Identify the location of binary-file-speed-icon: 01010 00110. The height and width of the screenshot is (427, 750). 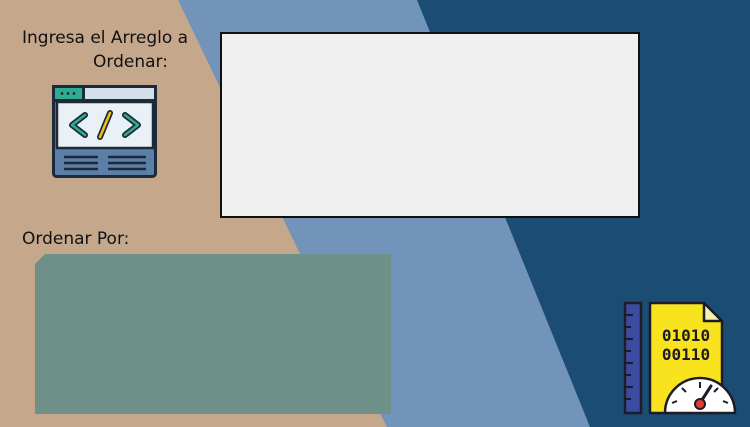
(680, 358).